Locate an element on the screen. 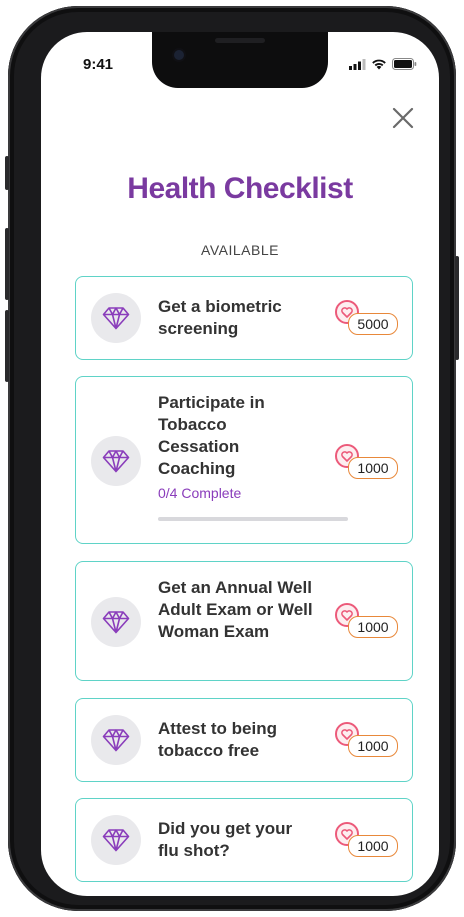 This screenshot has width=464, height=917. item-title: Did you get your flu shot? is located at coordinates (225, 839).